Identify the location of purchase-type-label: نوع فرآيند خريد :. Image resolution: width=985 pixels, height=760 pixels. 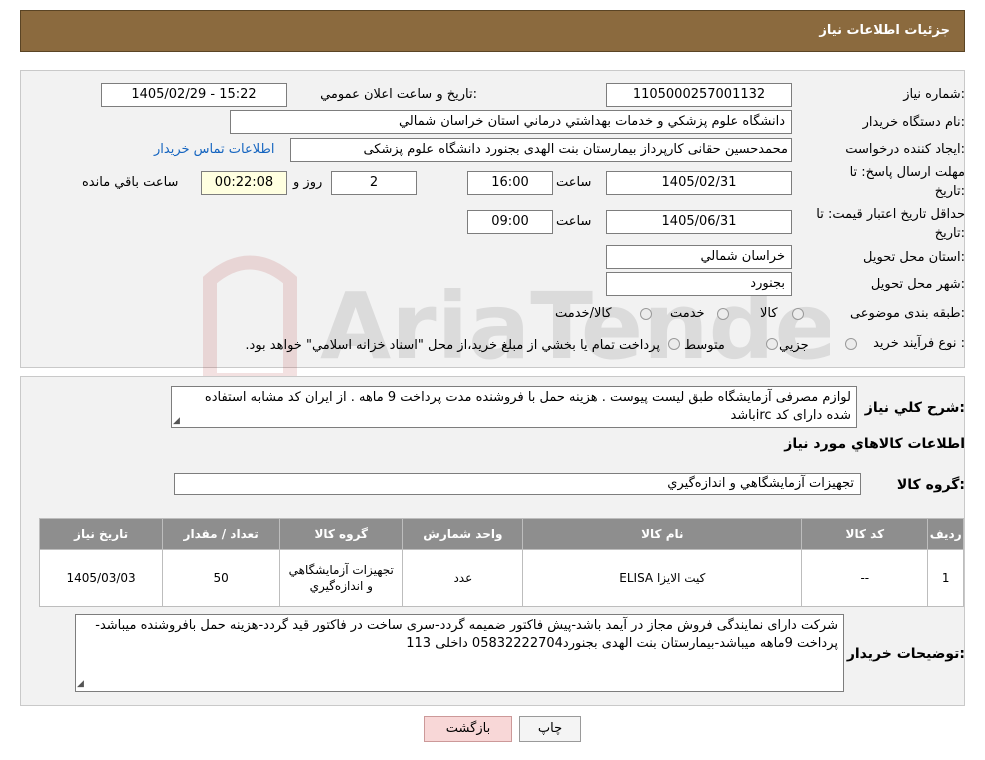
(919, 343).